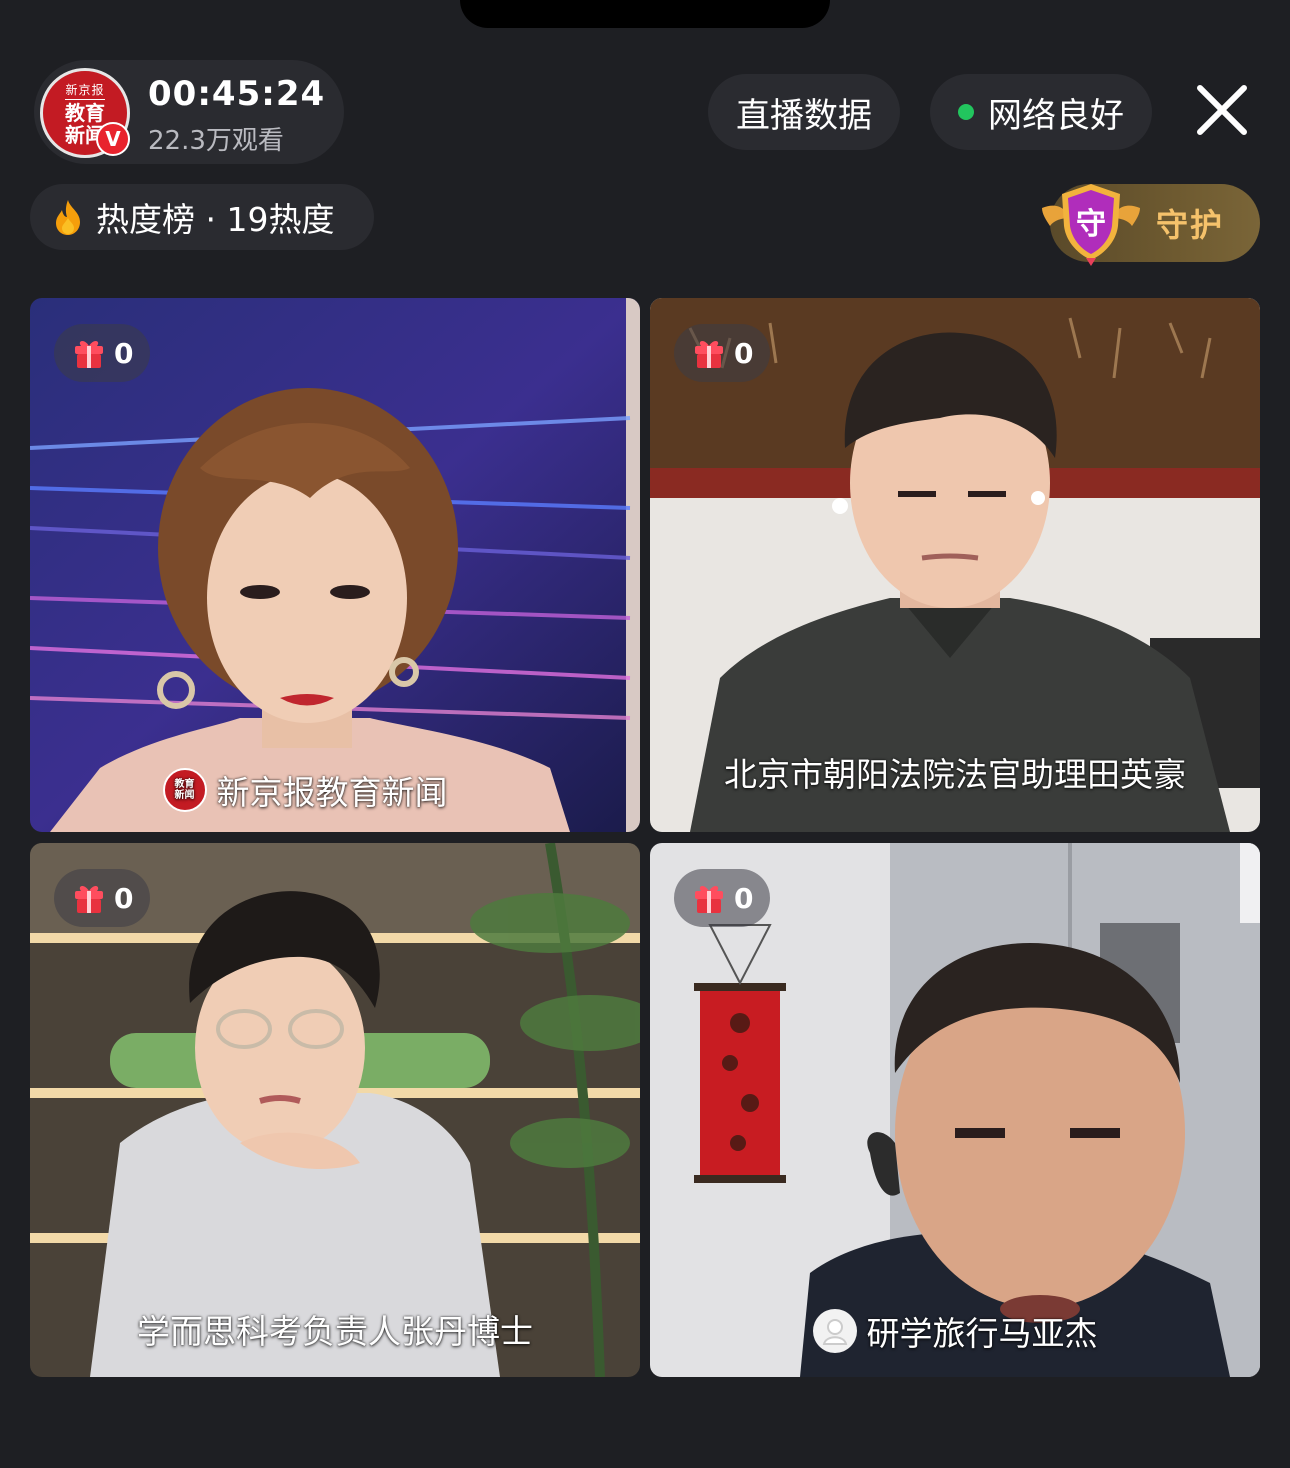 The image size is (1290, 1468). I want to click on guard-badge-char: 守, so click(1091, 224).